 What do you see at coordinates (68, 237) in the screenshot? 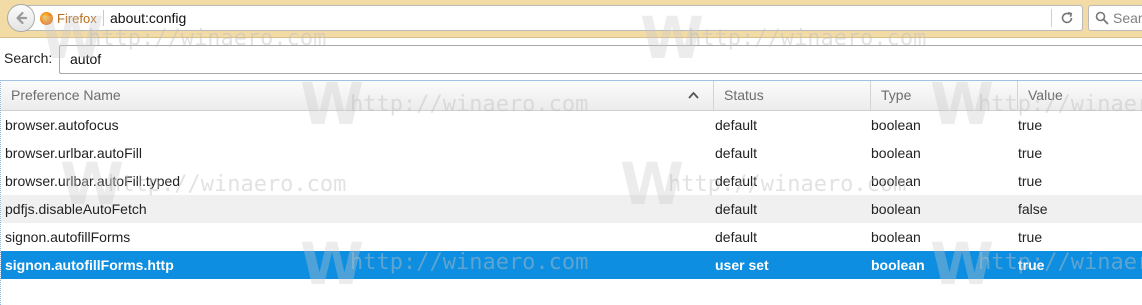
I see `pref-name: signon.autofillForms` at bounding box center [68, 237].